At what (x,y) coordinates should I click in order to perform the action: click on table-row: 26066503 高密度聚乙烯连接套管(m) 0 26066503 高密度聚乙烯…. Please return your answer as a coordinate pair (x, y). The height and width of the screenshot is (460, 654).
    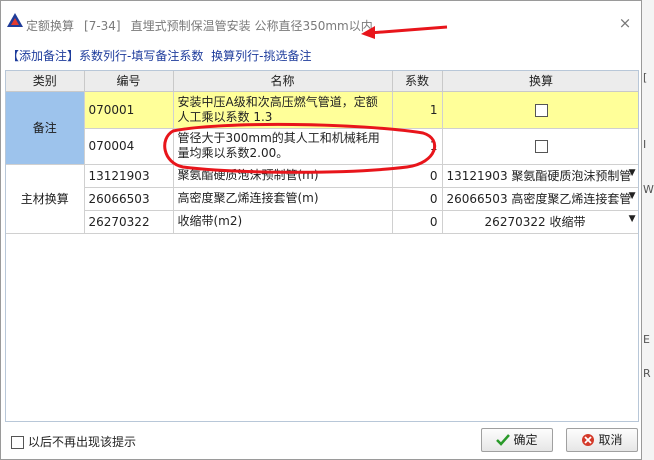
    Looking at the image, I should click on (322, 199).